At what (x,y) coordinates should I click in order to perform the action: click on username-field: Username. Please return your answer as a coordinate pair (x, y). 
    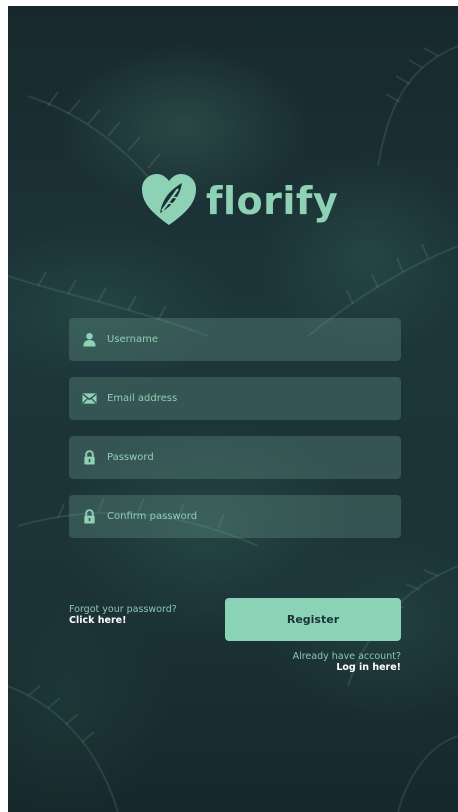
    Looking at the image, I should click on (235, 339).